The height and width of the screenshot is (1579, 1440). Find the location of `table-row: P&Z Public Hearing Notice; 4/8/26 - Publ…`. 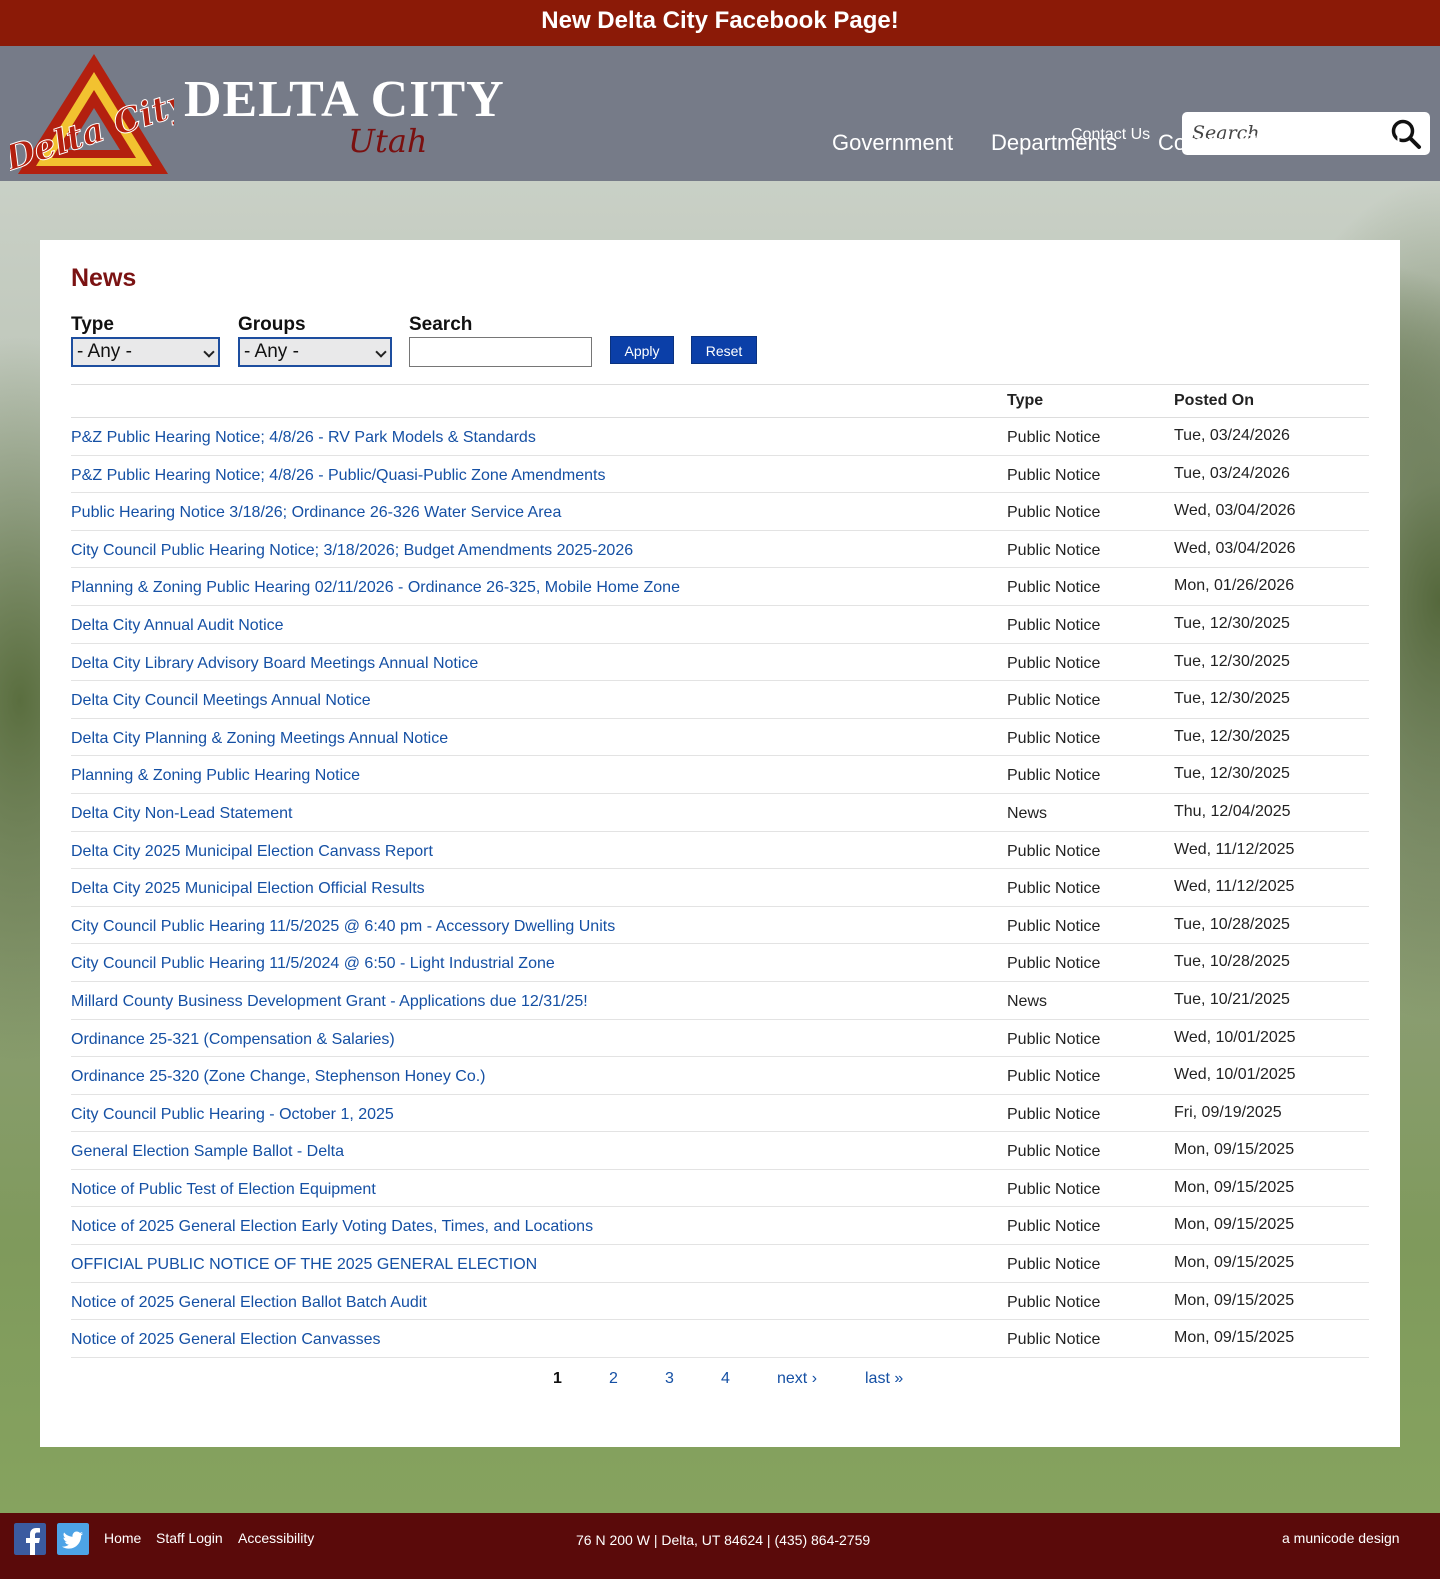

table-row: P&Z Public Hearing Notice; 4/8/26 - Publ… is located at coordinates (720, 475).